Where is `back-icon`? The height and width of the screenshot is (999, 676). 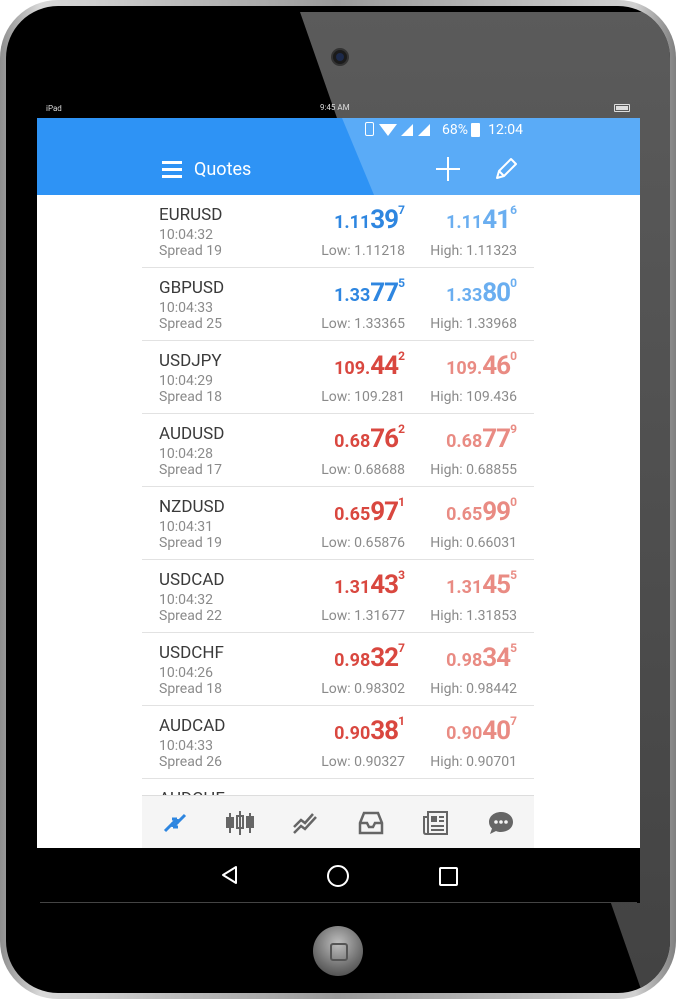
back-icon is located at coordinates (230, 875).